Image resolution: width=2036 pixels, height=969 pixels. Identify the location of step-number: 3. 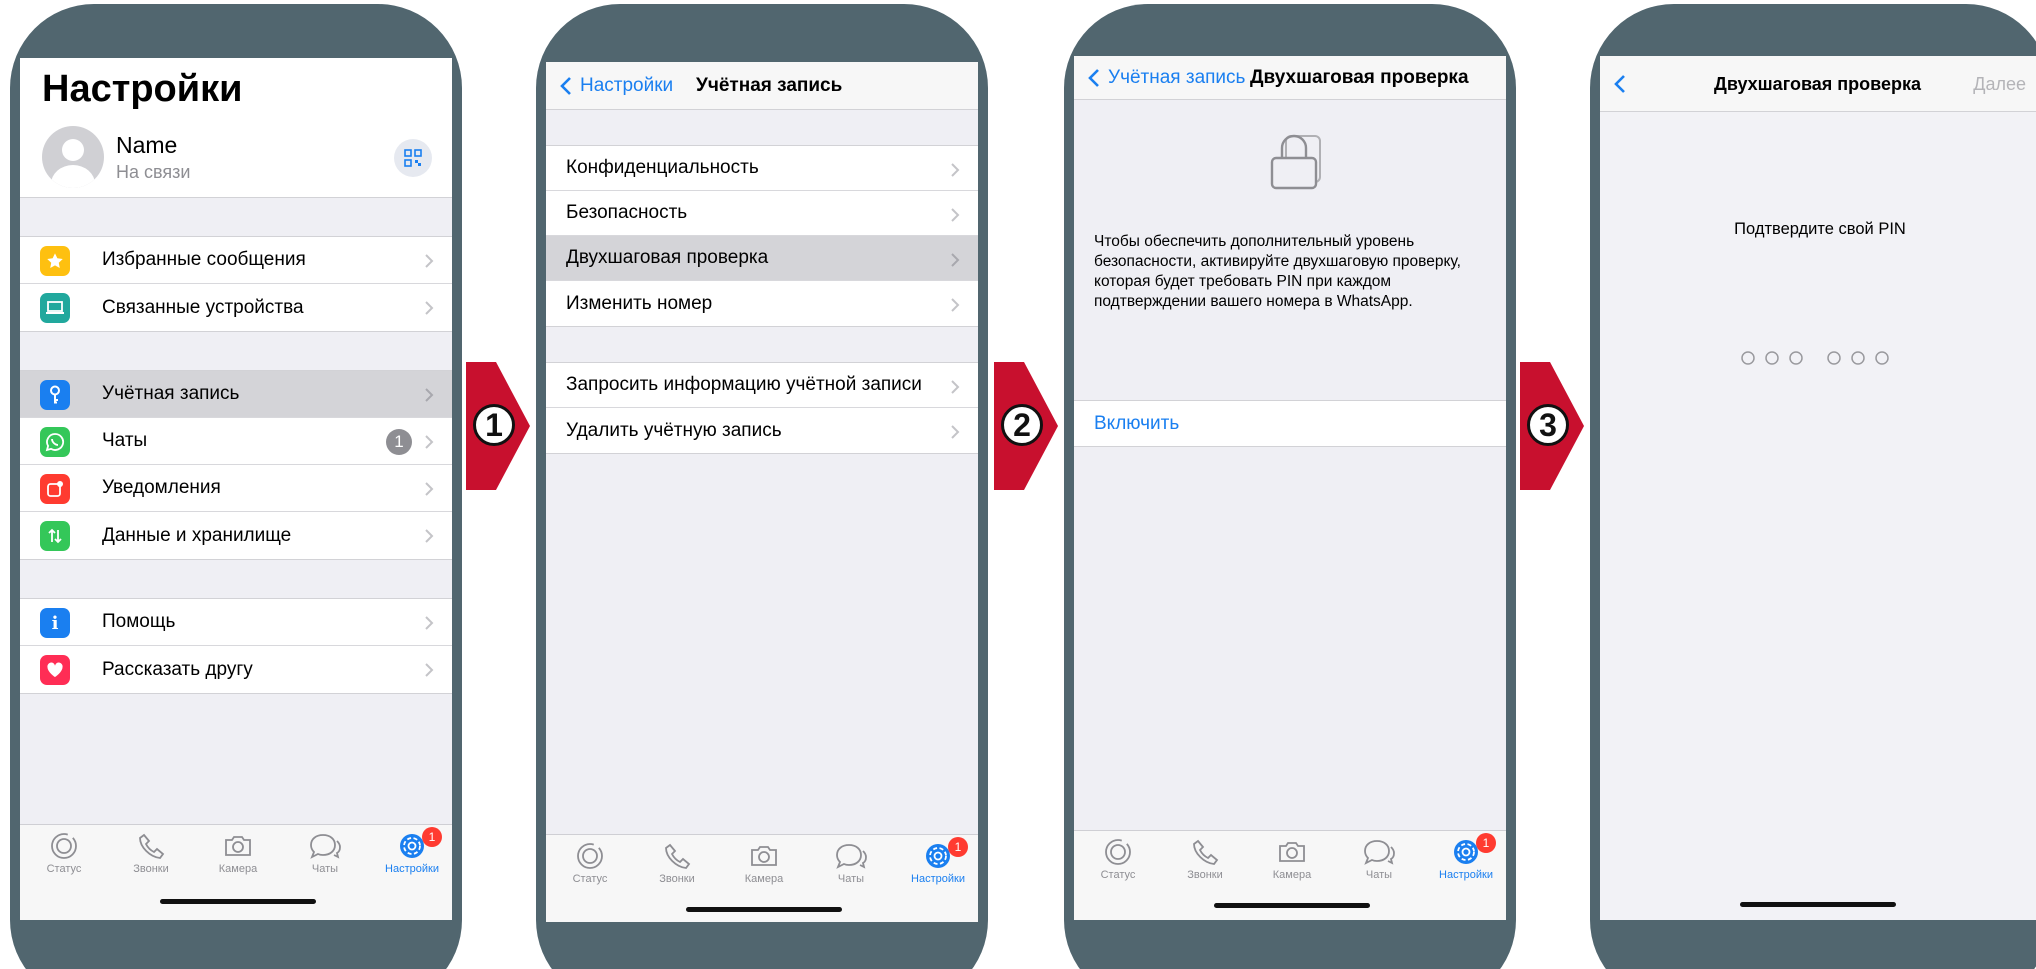
(1548, 425).